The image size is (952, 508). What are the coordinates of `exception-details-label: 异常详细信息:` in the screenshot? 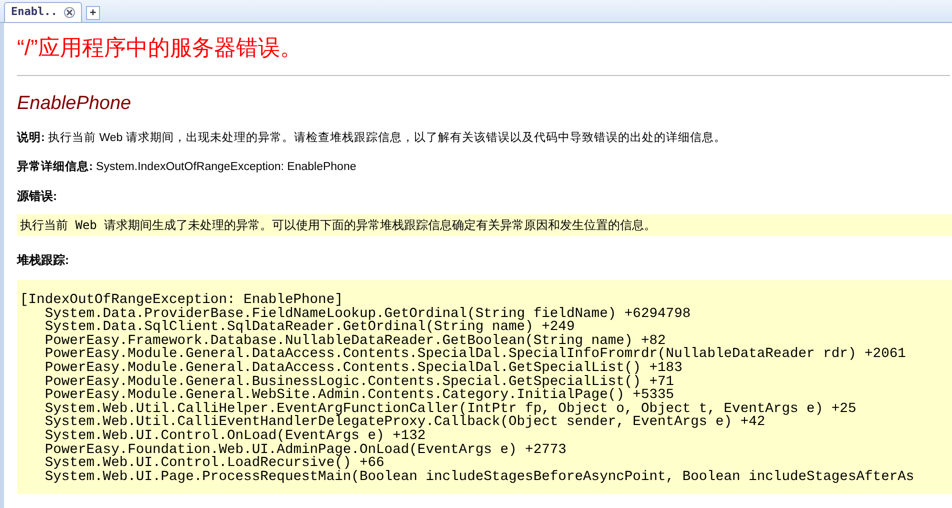 It's located at (55, 167).